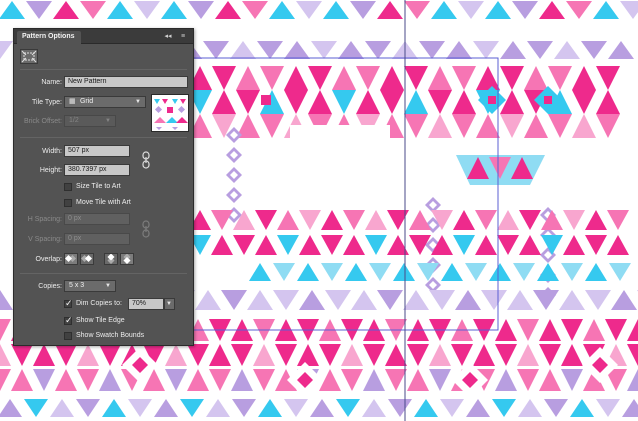 The height and width of the screenshot is (421, 638). What do you see at coordinates (170, 113) in the screenshot?
I see `pattern-swatch-preview` at bounding box center [170, 113].